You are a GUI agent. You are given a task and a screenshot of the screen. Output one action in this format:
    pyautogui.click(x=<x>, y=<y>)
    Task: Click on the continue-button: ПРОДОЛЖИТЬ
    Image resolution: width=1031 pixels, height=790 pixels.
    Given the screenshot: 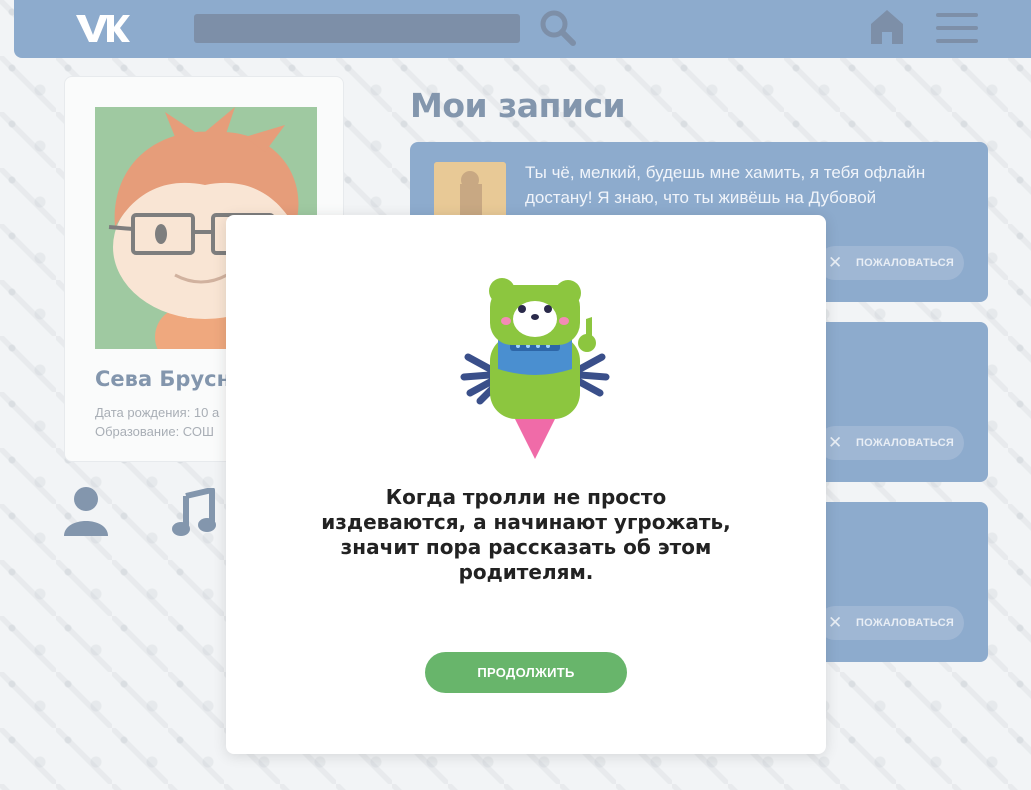 What is the action you would take?
    pyautogui.click(x=526, y=672)
    